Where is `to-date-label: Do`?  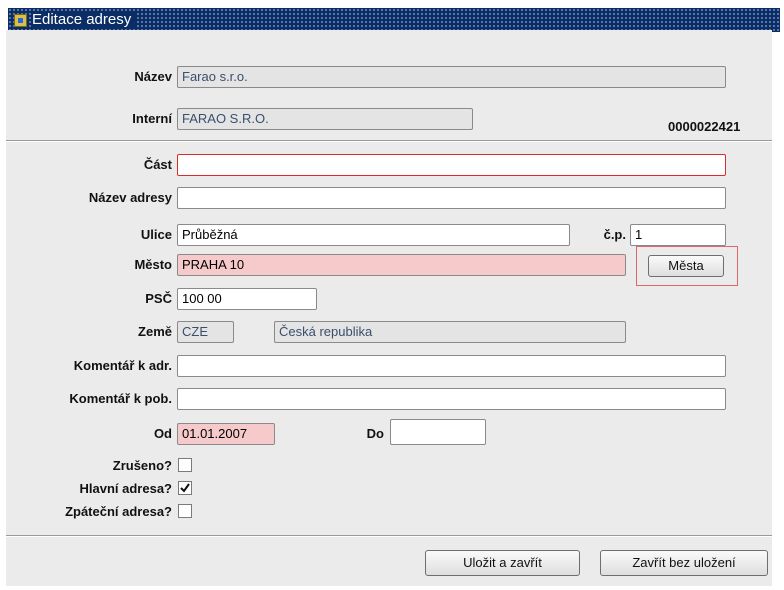
to-date-label: Do is located at coordinates (375, 433).